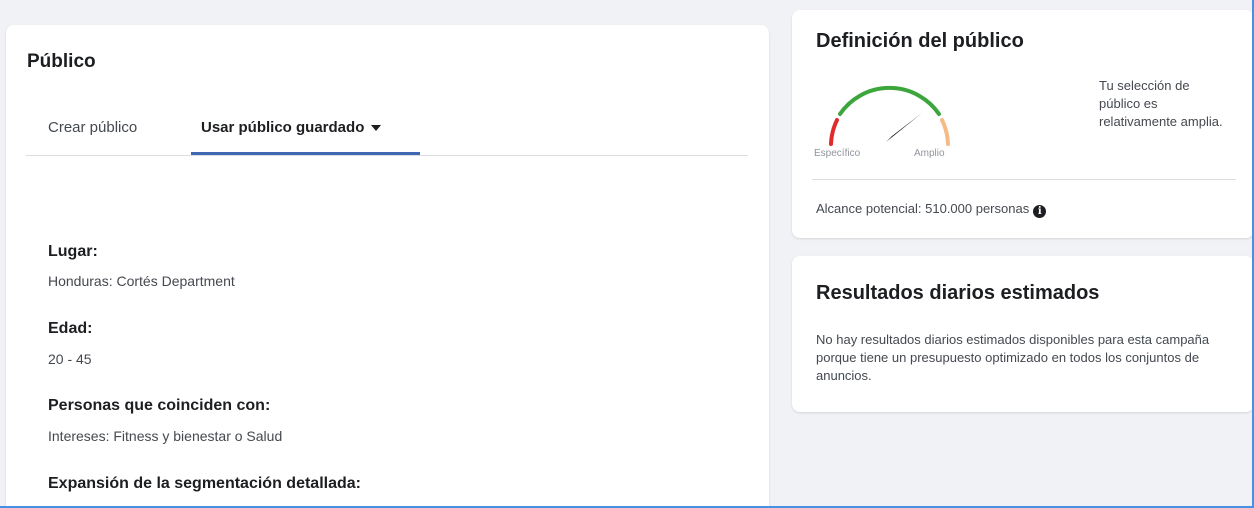 The height and width of the screenshot is (508, 1254). I want to click on definition-divider, so click(1024, 179).